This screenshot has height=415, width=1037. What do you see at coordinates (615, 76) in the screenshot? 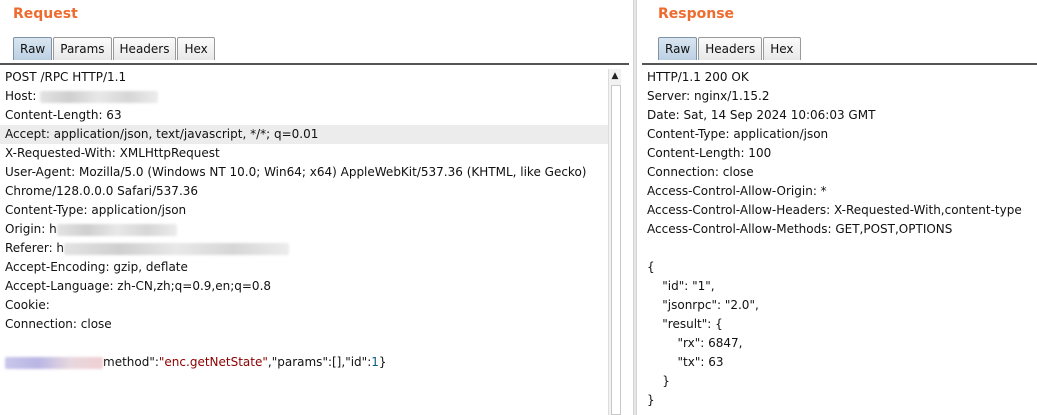
I see `scroll-up-icon: ▲` at bounding box center [615, 76].